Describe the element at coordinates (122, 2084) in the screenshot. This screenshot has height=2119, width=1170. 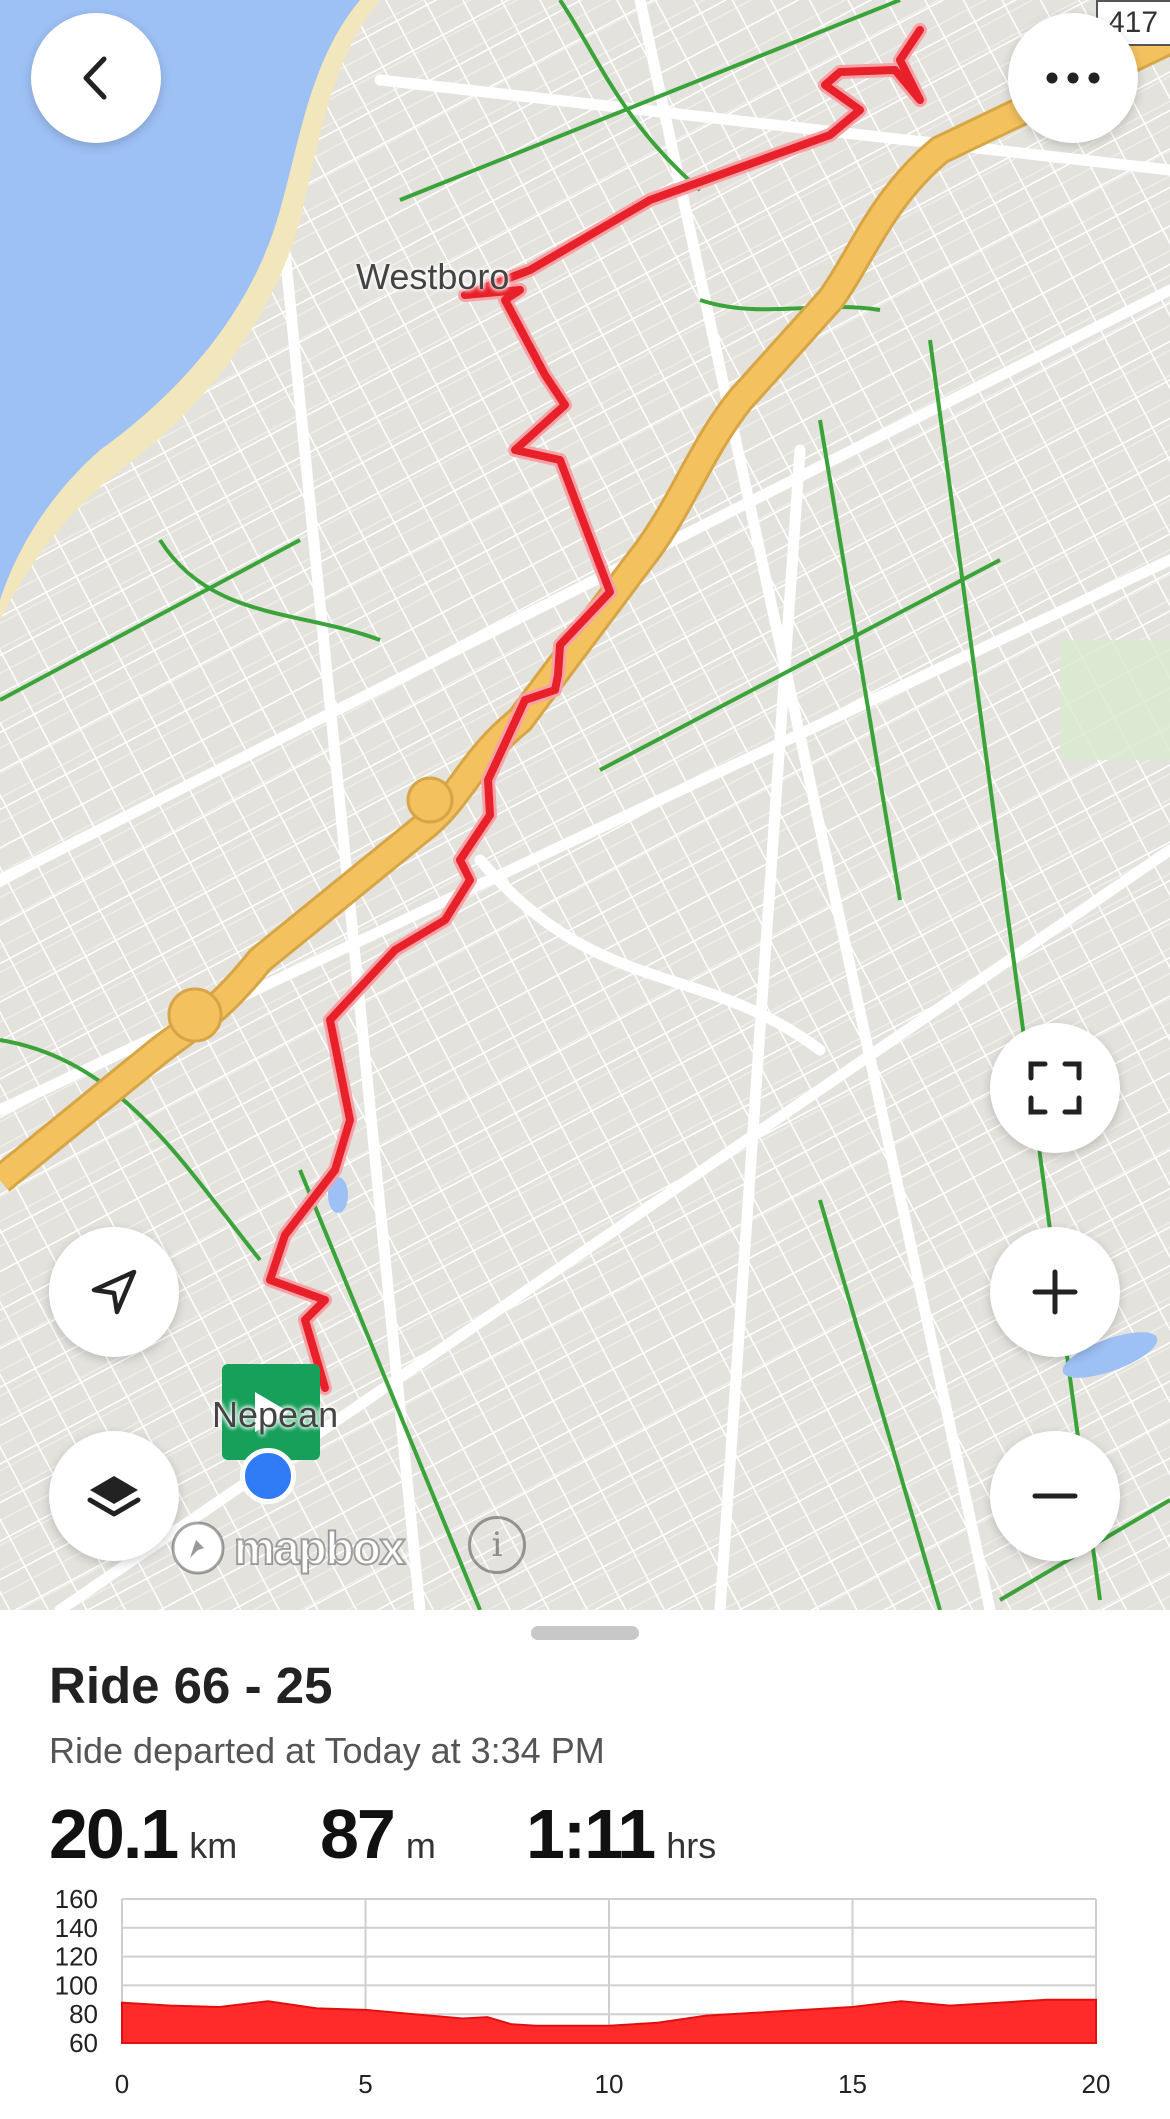
I see `x-tick-label: 0` at that location.